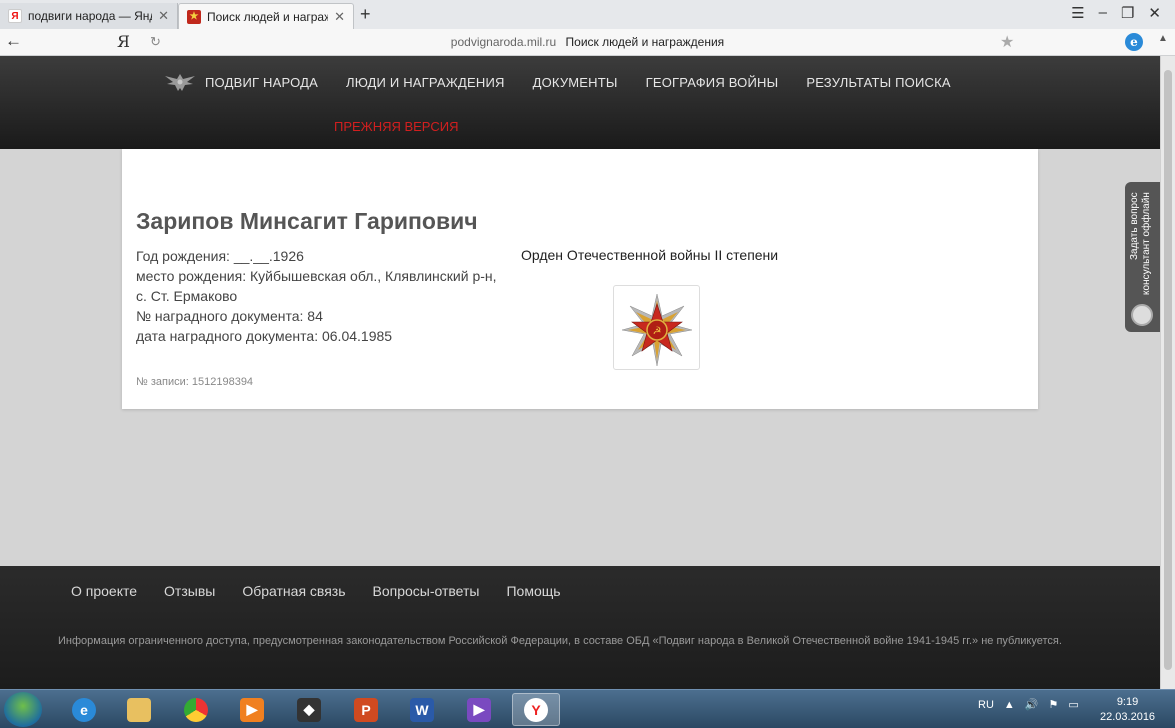 This screenshot has width=1175, height=728. What do you see at coordinates (712, 82) in the screenshot?
I see `nav-war-geography: ГЕОГРАФИЯ ВОЙНЫ` at bounding box center [712, 82].